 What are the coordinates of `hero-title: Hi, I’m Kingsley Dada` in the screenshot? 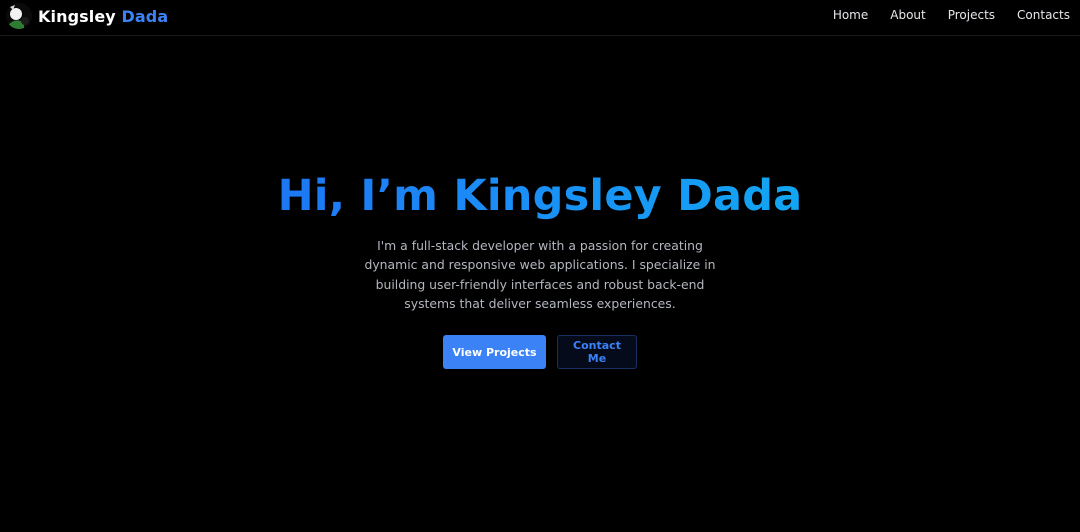 It's located at (540, 196).